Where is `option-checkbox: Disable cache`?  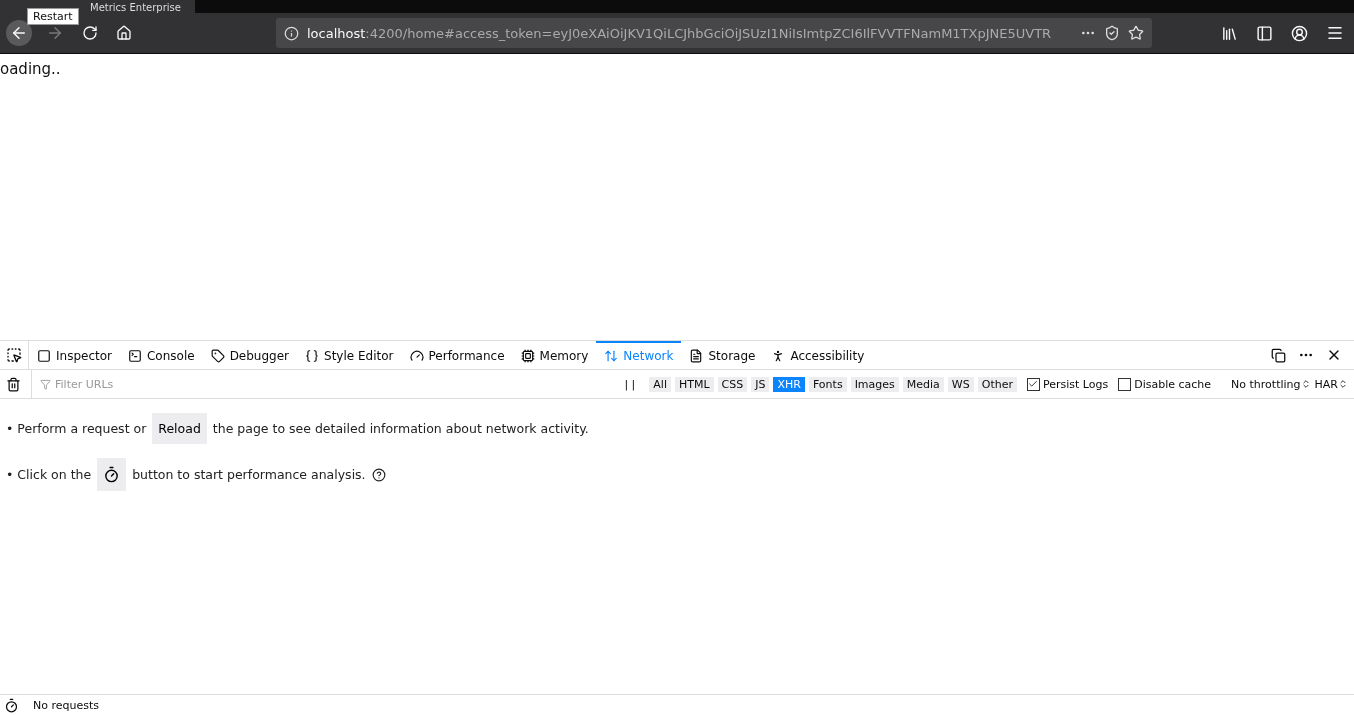 option-checkbox: Disable cache is located at coordinates (1165, 384).